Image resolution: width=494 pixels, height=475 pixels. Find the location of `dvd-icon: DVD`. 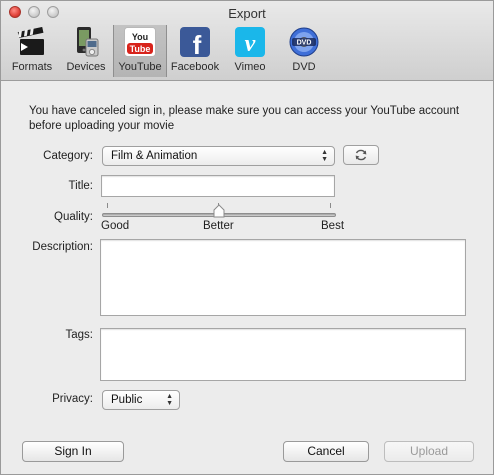

dvd-icon: DVD is located at coordinates (304, 42).